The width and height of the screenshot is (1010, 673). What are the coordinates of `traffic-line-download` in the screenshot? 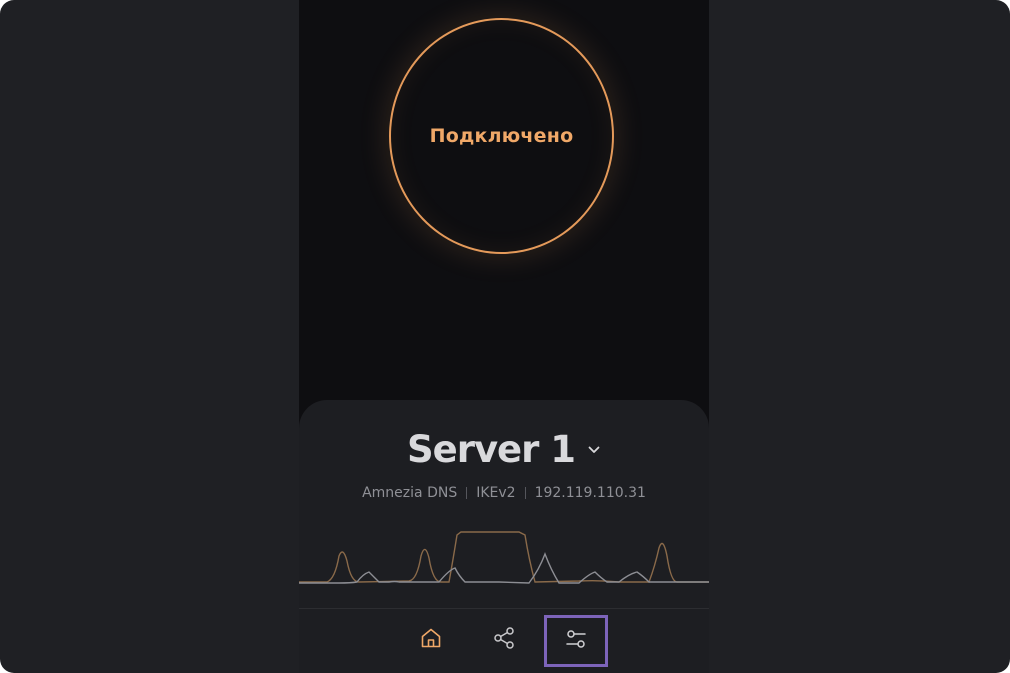 It's located at (504, 557).